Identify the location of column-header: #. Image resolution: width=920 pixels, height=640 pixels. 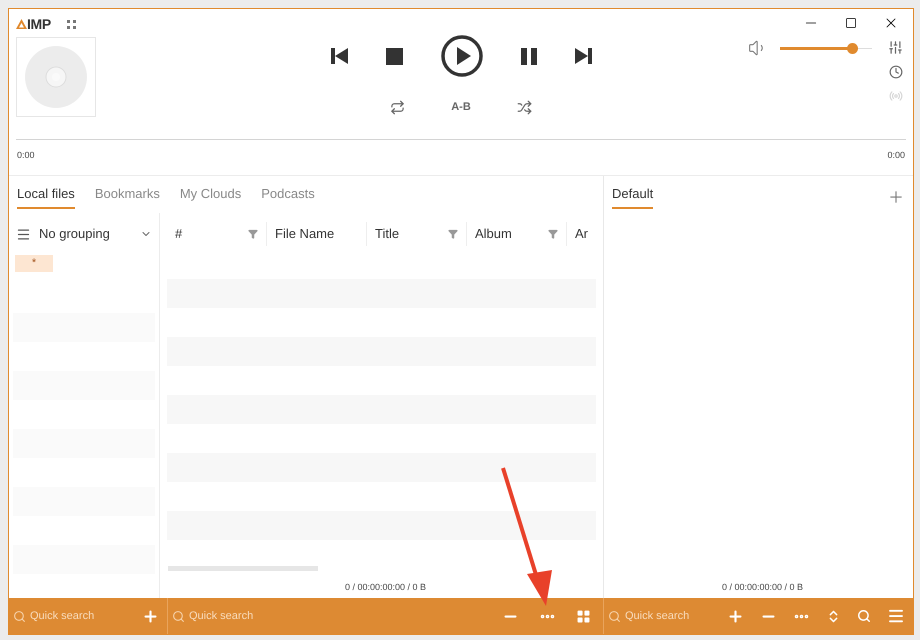
(217, 234).